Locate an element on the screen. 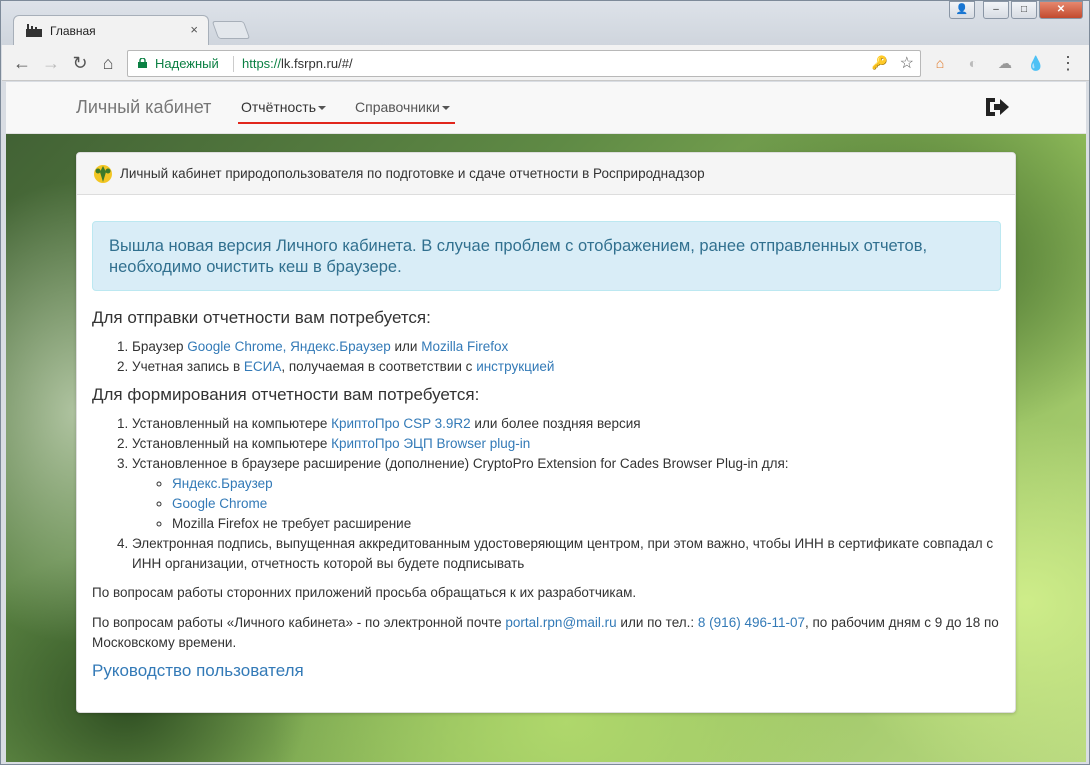 Image resolution: width=1090 pixels, height=765 pixels. forward-arrow-icon: → is located at coordinates (51, 63).